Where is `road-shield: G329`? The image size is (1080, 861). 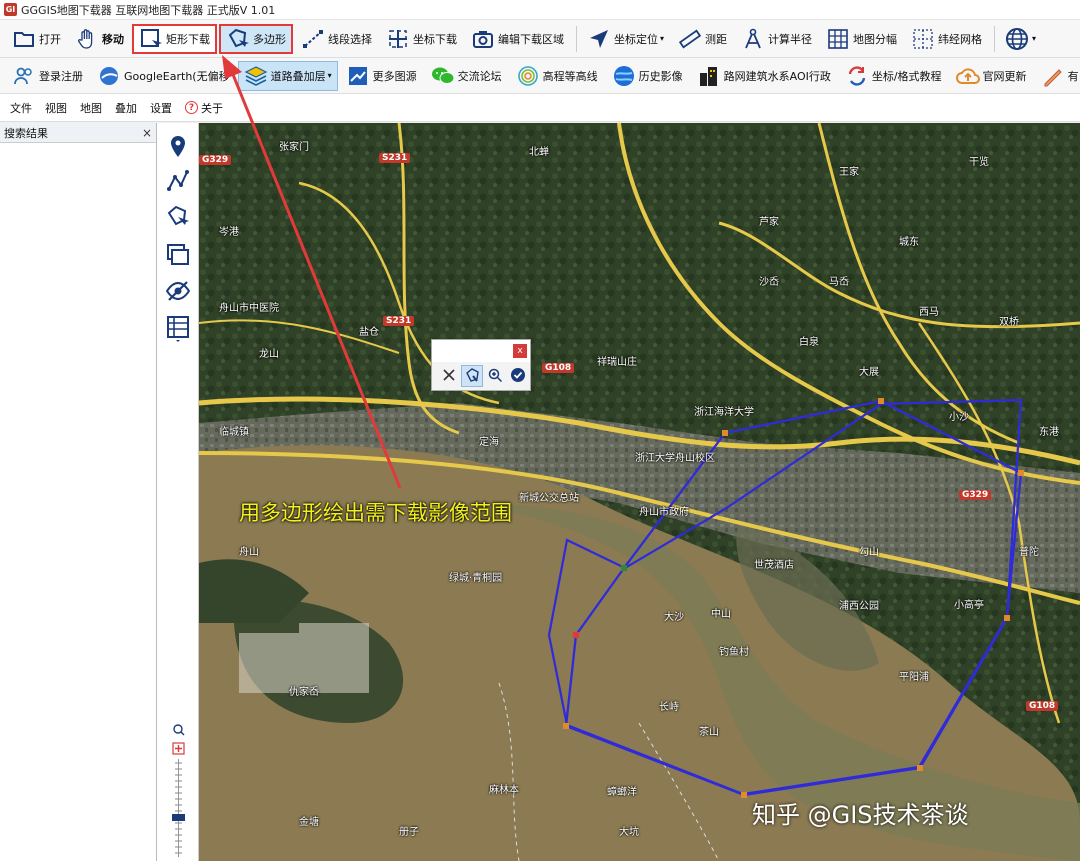
road-shield: G329 is located at coordinates (975, 495).